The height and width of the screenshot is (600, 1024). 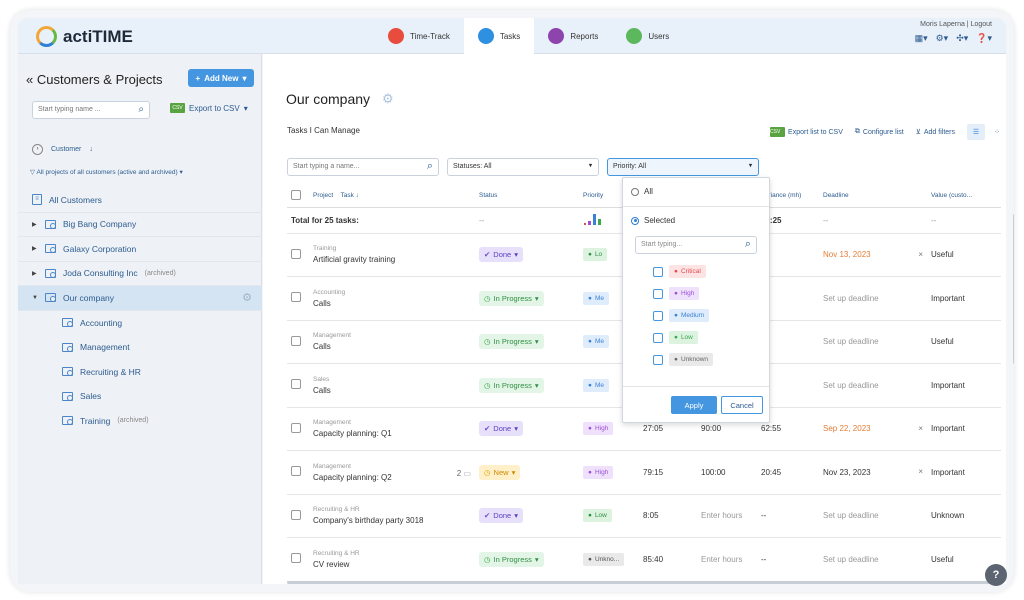 I want to click on sidebar-project-item: Sales, so click(x=140, y=396).